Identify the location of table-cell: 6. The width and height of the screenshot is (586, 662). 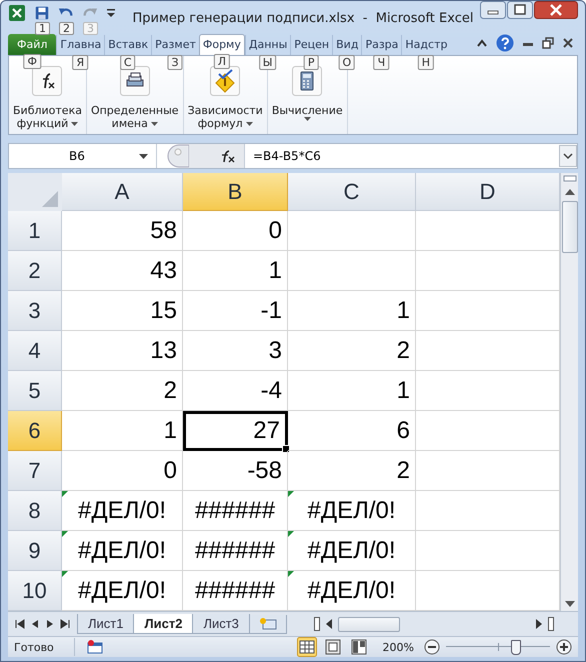
(352, 431).